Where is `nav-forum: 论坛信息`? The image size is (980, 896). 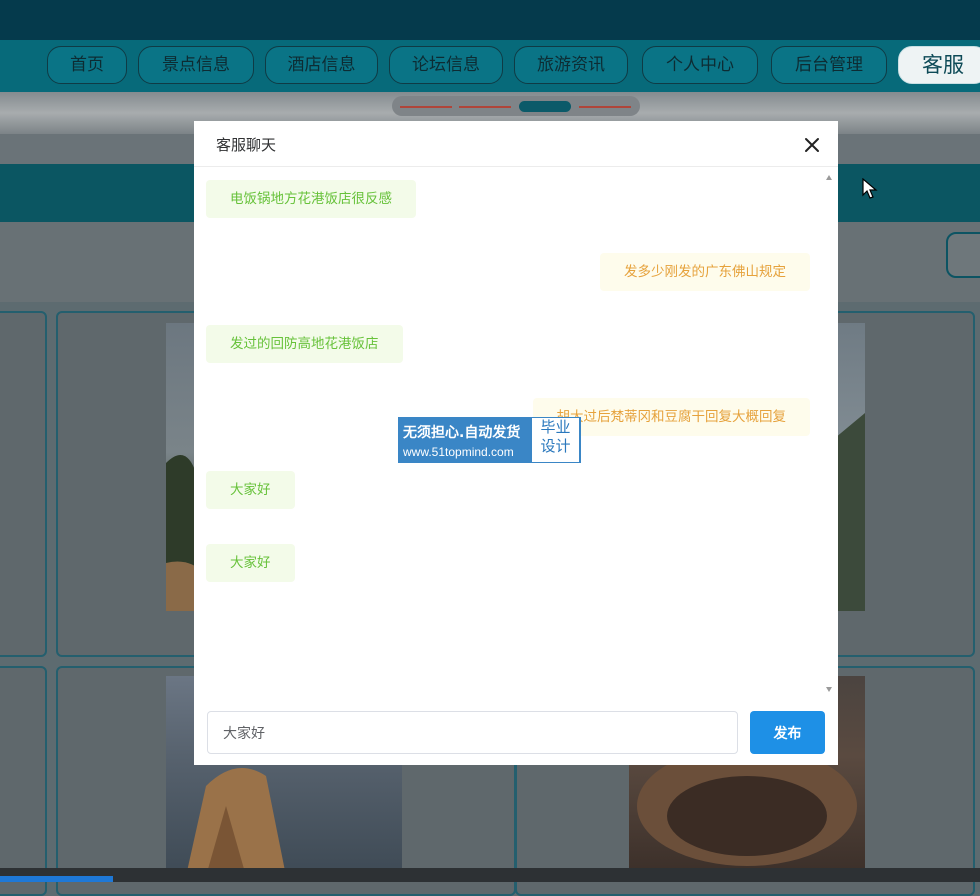
nav-forum: 论坛信息 is located at coordinates (446, 65).